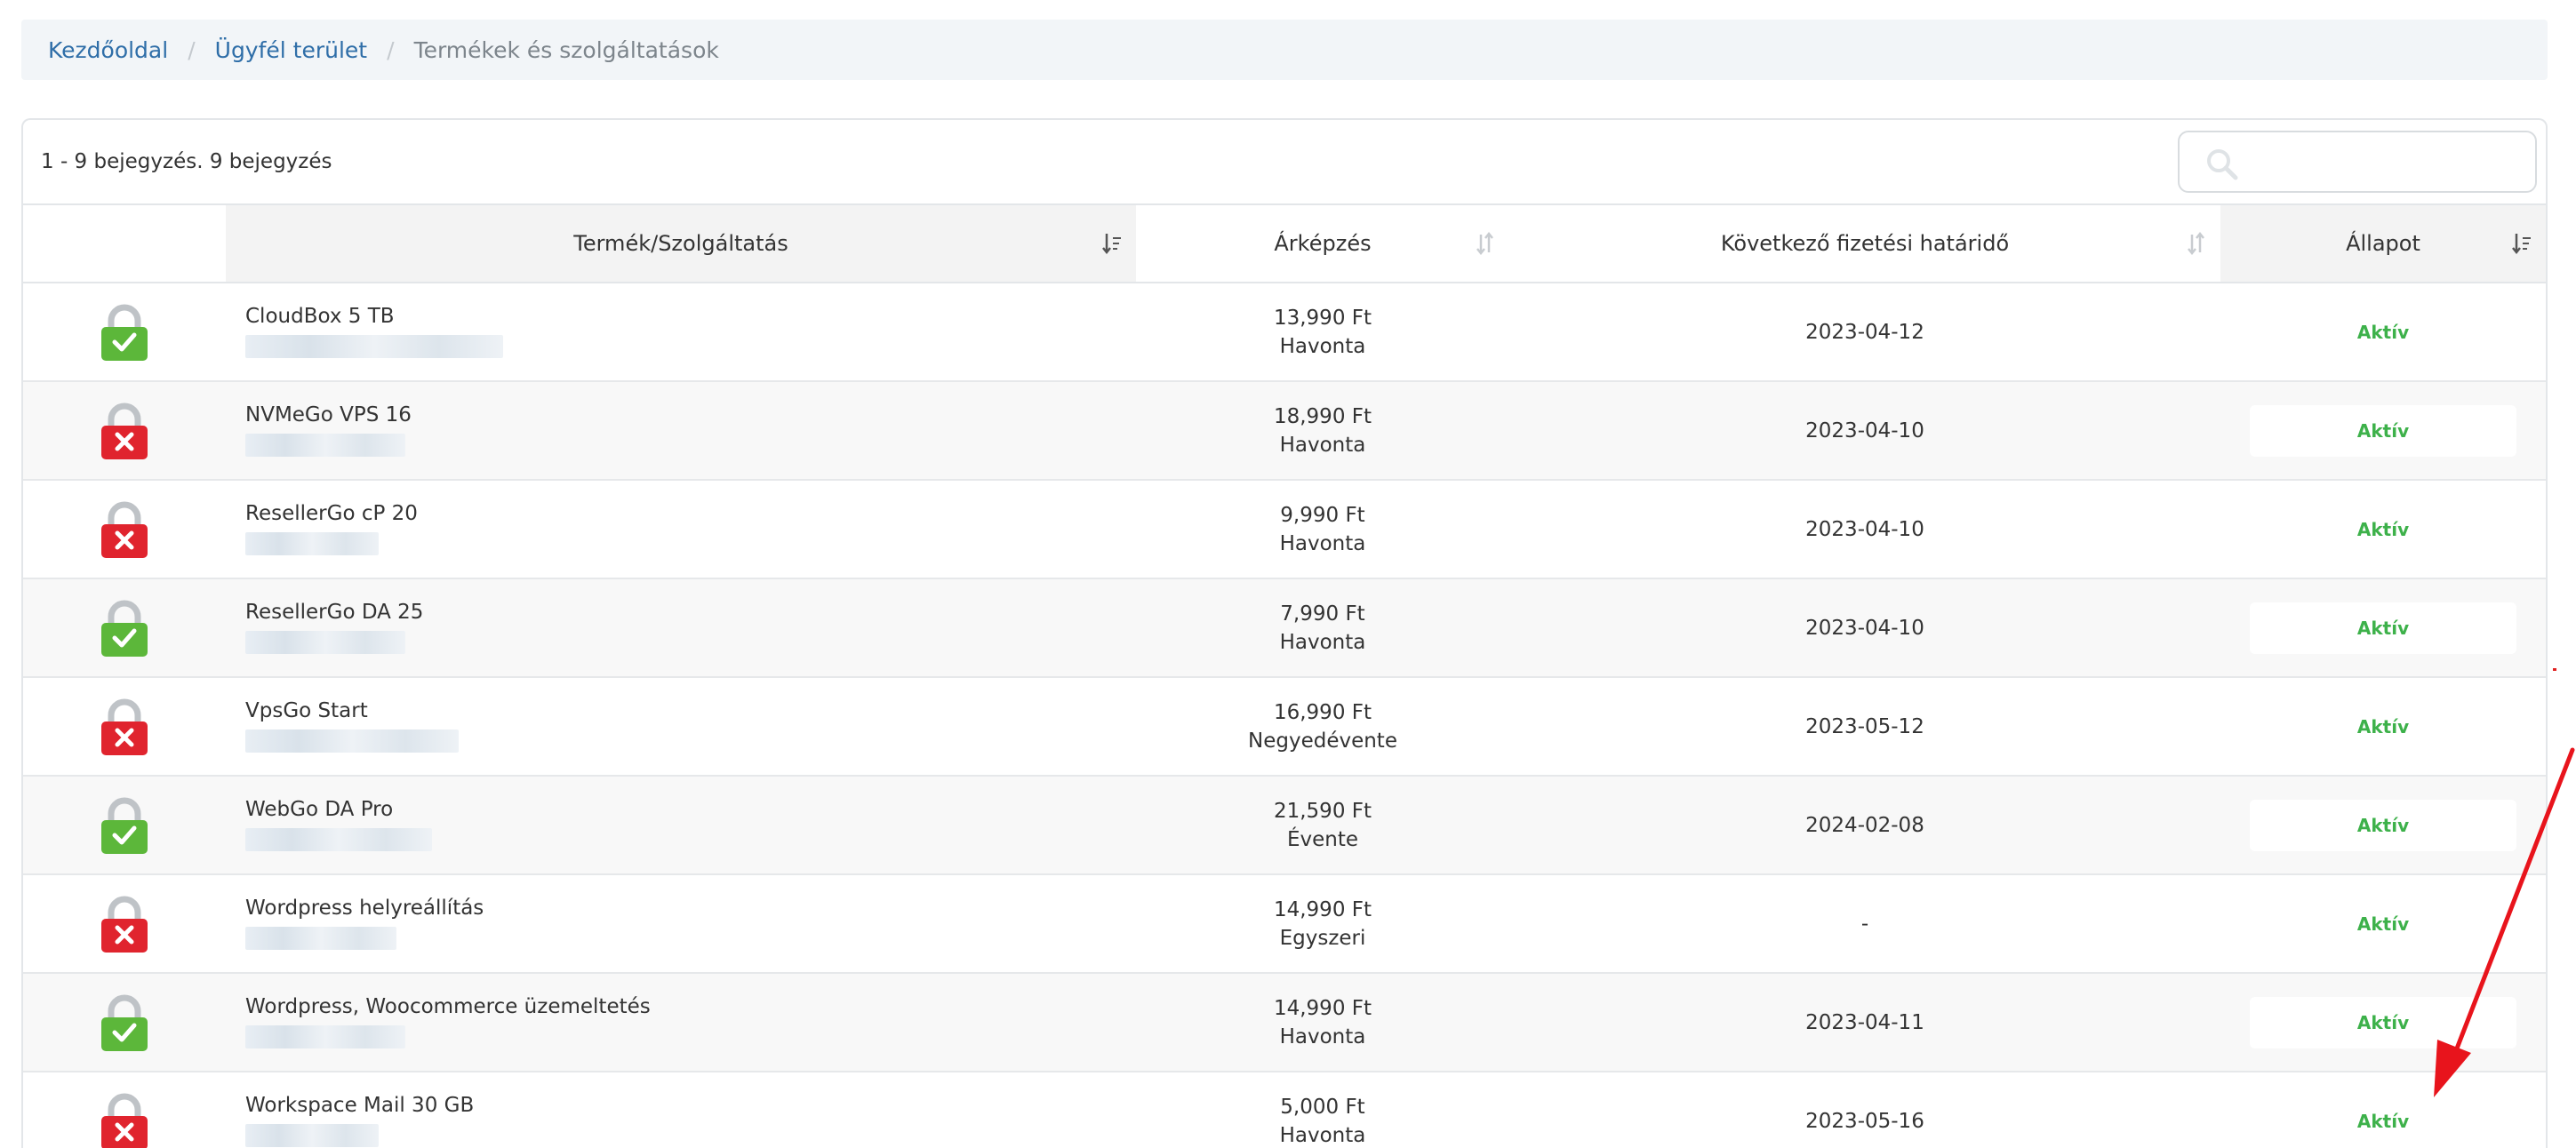  What do you see at coordinates (1322, 741) in the screenshot?
I see `billing-cycle: Negyedévente` at bounding box center [1322, 741].